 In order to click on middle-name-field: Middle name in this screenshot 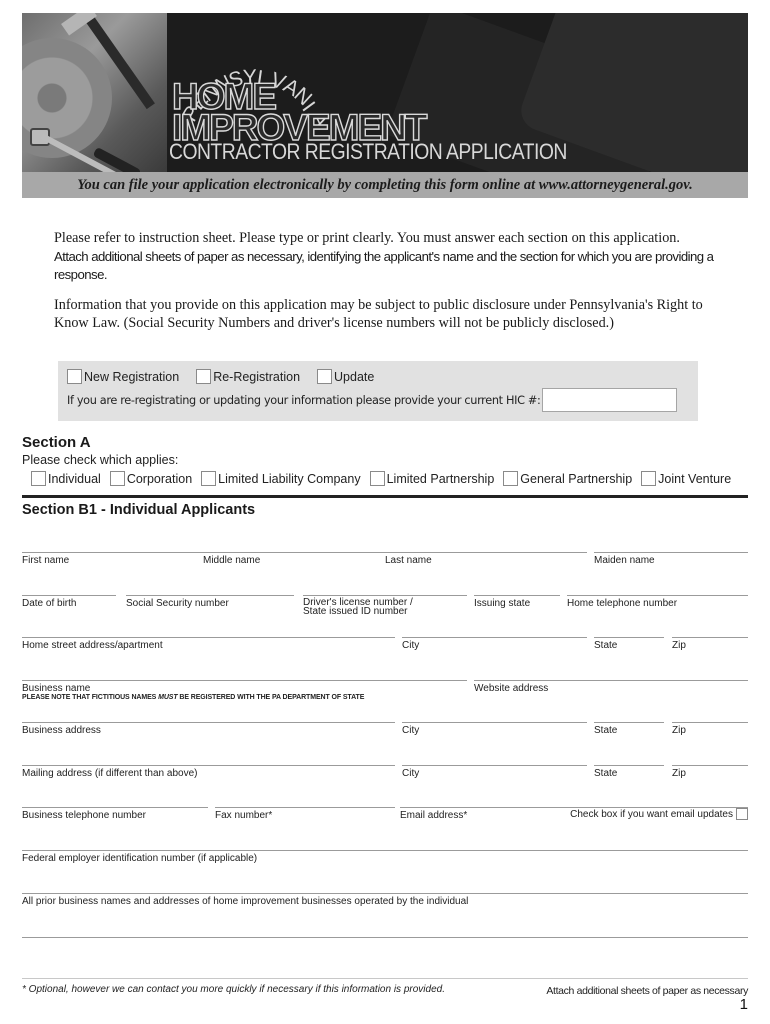, I will do `click(278, 559)`.